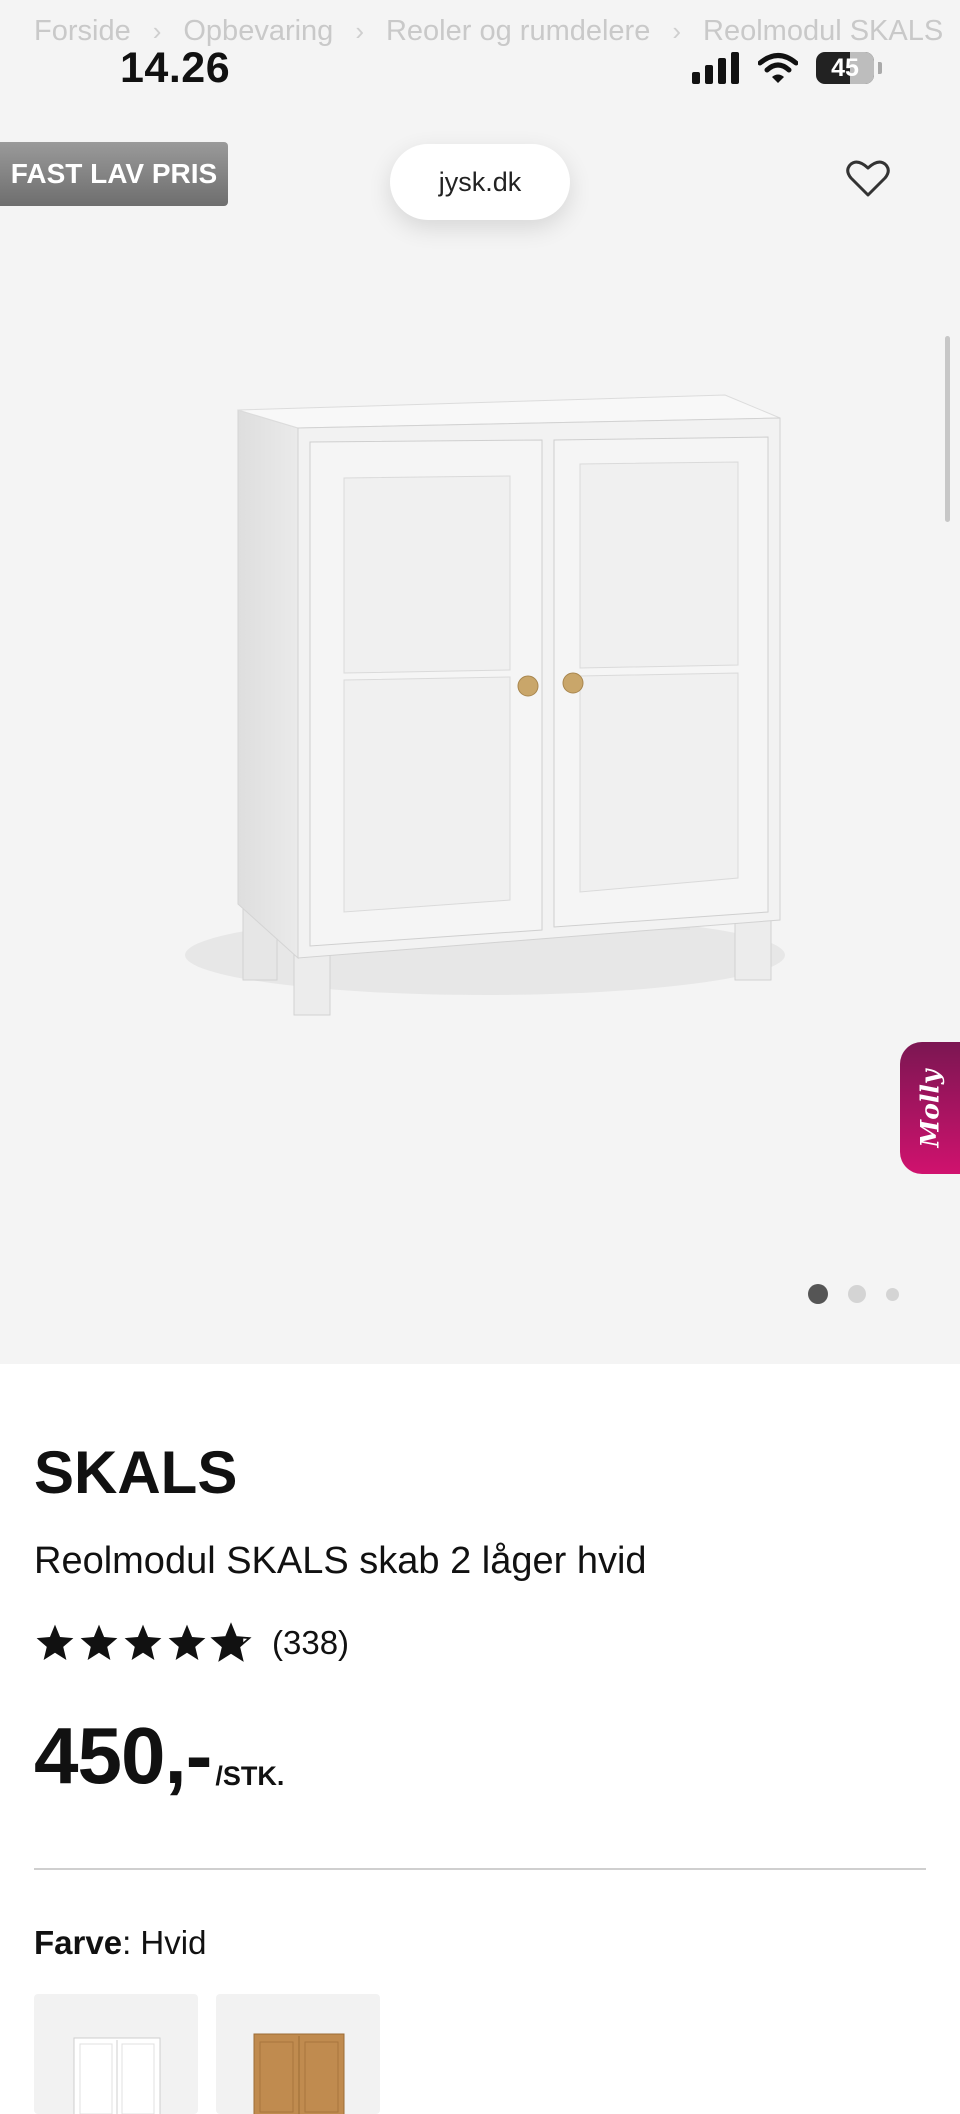  What do you see at coordinates (250, 1776) in the screenshot?
I see `price-unit: /STK.` at bounding box center [250, 1776].